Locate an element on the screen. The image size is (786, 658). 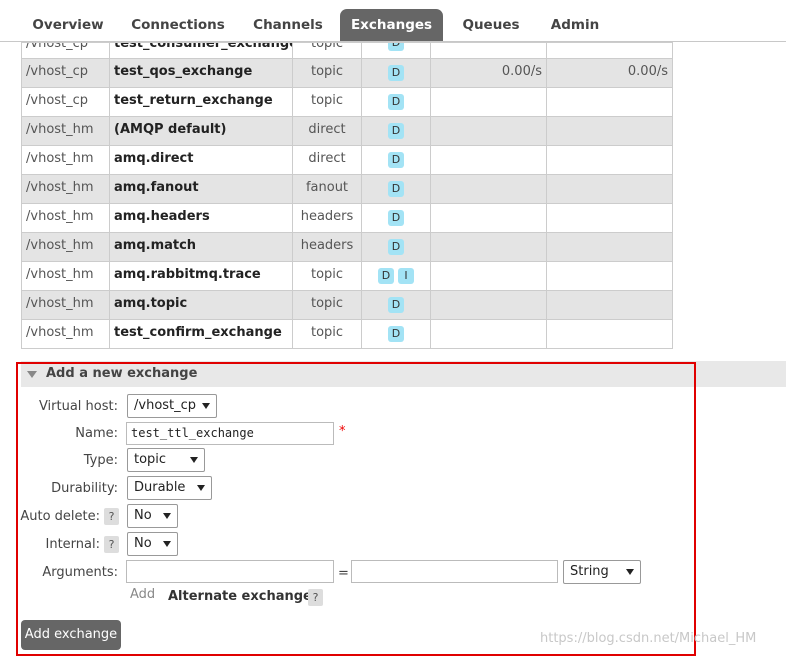
tab-exchanges: Exchanges is located at coordinates (391, 25).